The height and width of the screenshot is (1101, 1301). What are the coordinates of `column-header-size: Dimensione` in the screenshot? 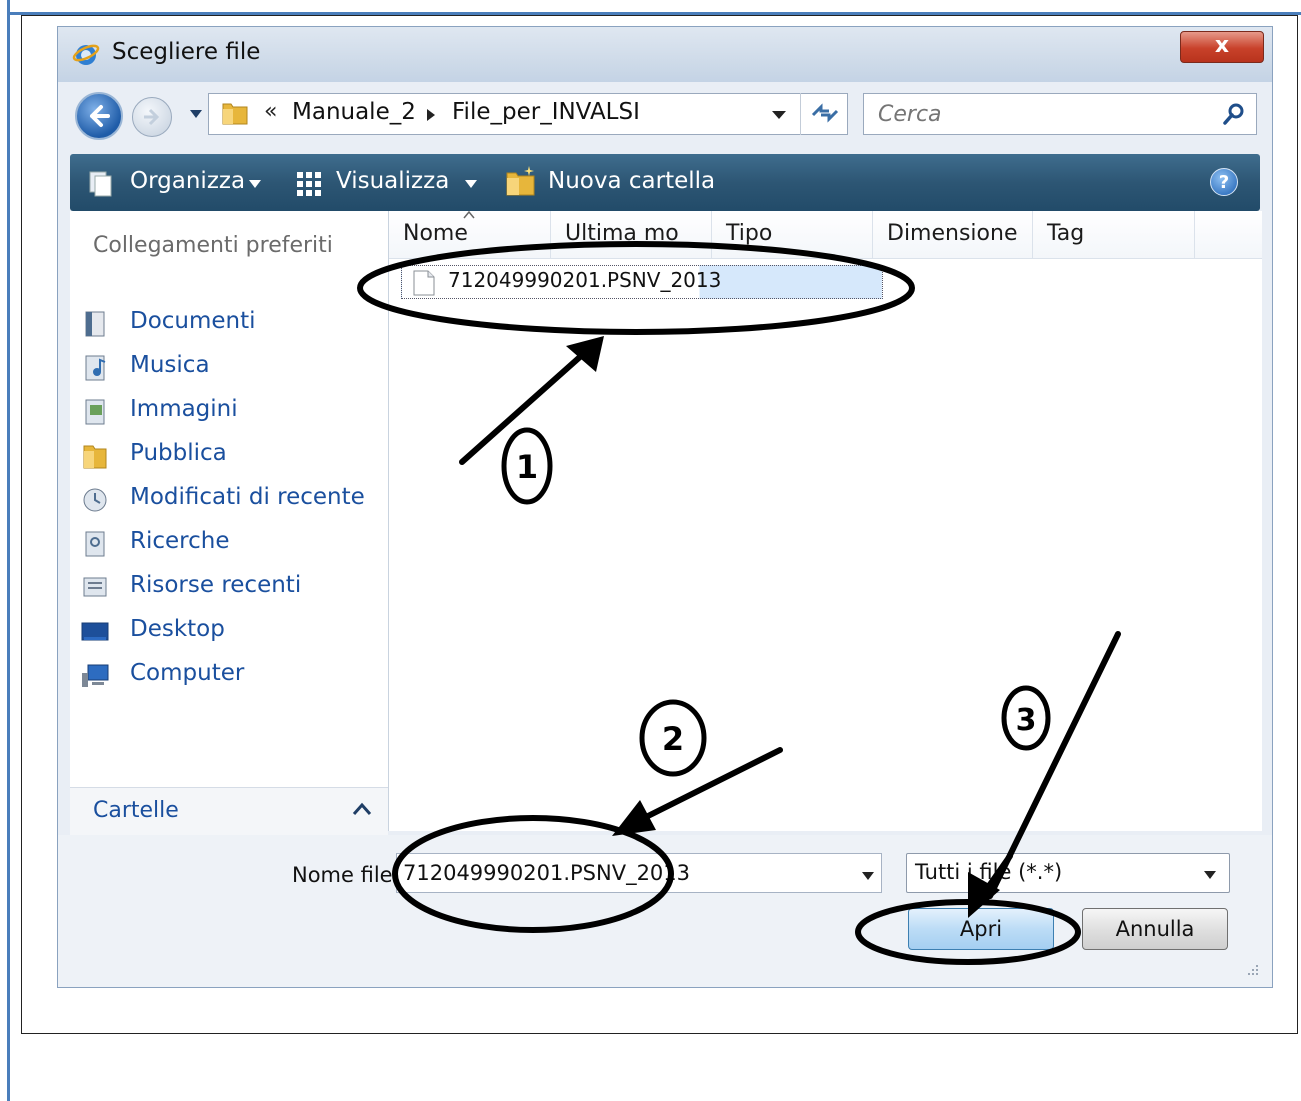 It's located at (953, 235).